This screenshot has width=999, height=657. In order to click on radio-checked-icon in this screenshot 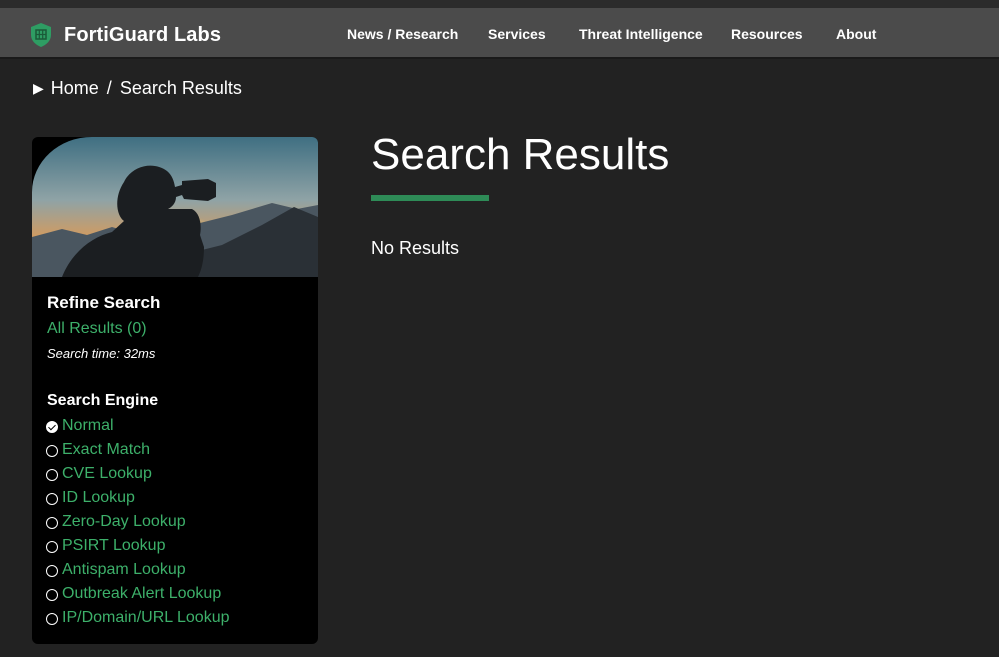, I will do `click(52, 427)`.